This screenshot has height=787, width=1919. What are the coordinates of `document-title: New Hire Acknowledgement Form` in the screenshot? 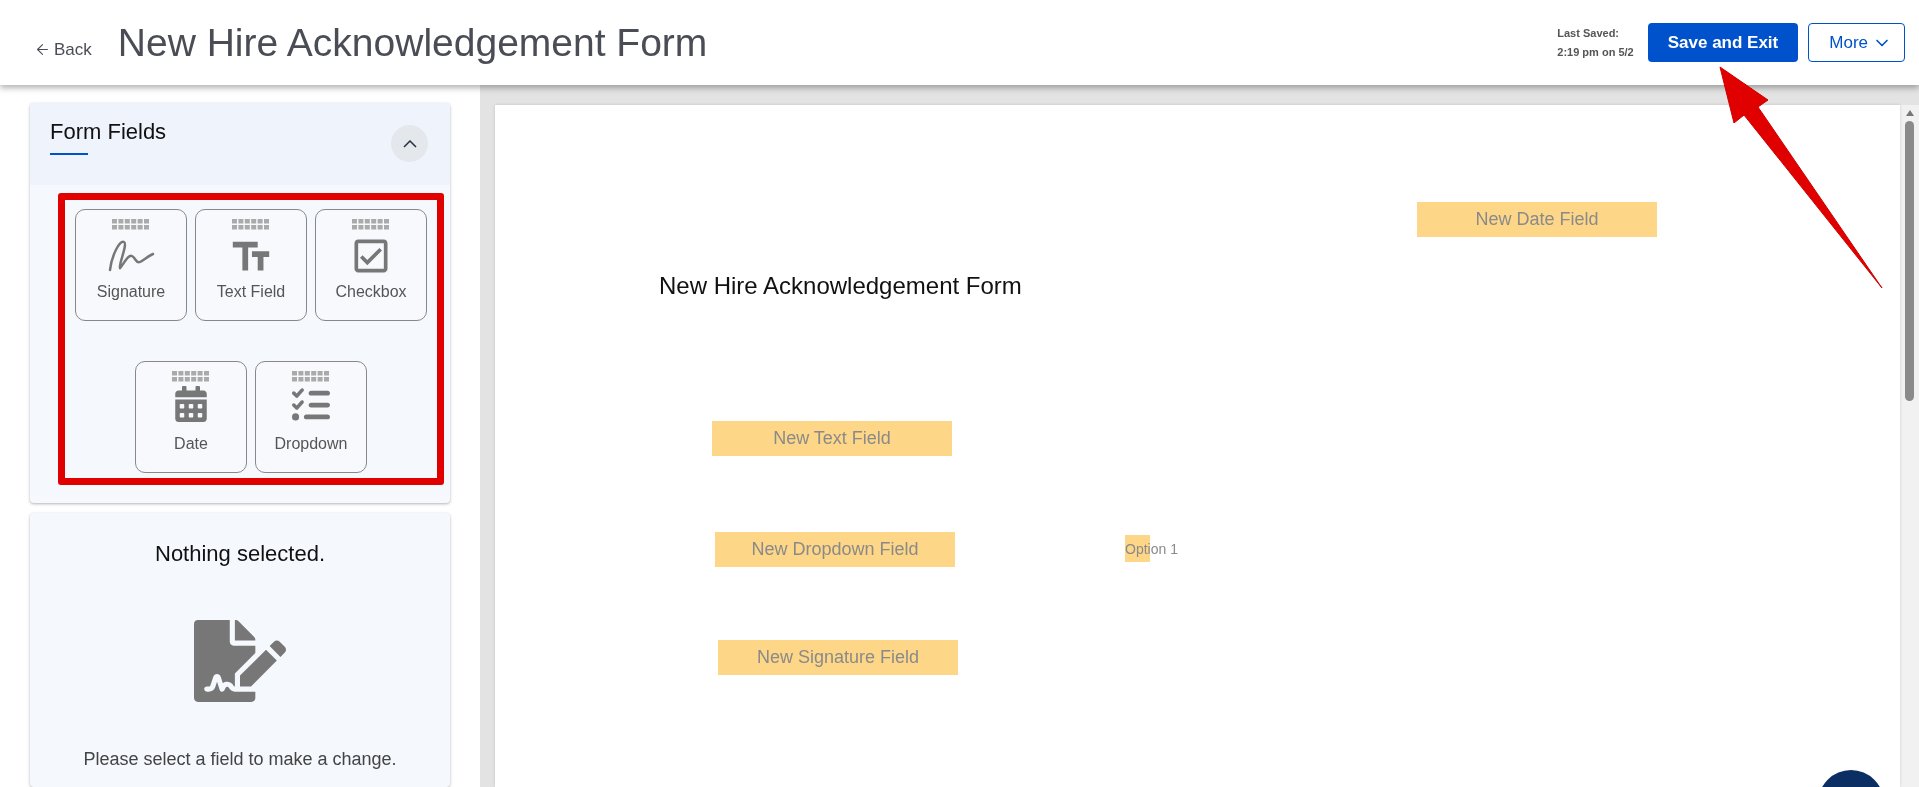 It's located at (840, 286).